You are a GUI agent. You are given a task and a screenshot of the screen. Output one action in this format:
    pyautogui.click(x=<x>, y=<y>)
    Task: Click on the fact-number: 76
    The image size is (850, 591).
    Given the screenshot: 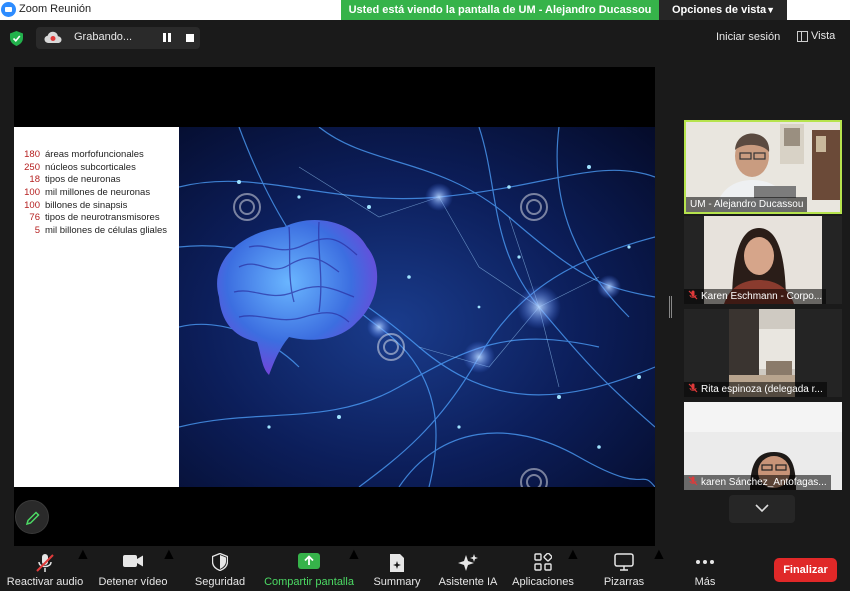 What is the action you would take?
    pyautogui.click(x=34, y=218)
    